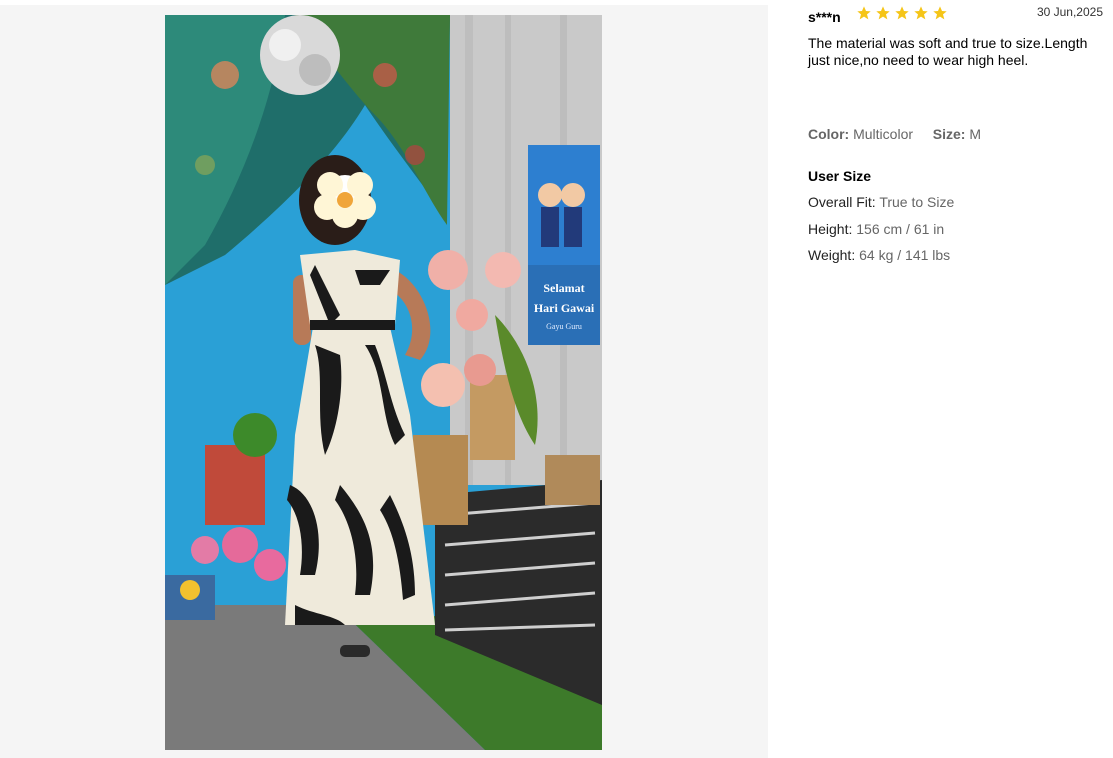  Describe the element at coordinates (564, 326) in the screenshot. I see `banner-line3: Gayu Guru` at that location.